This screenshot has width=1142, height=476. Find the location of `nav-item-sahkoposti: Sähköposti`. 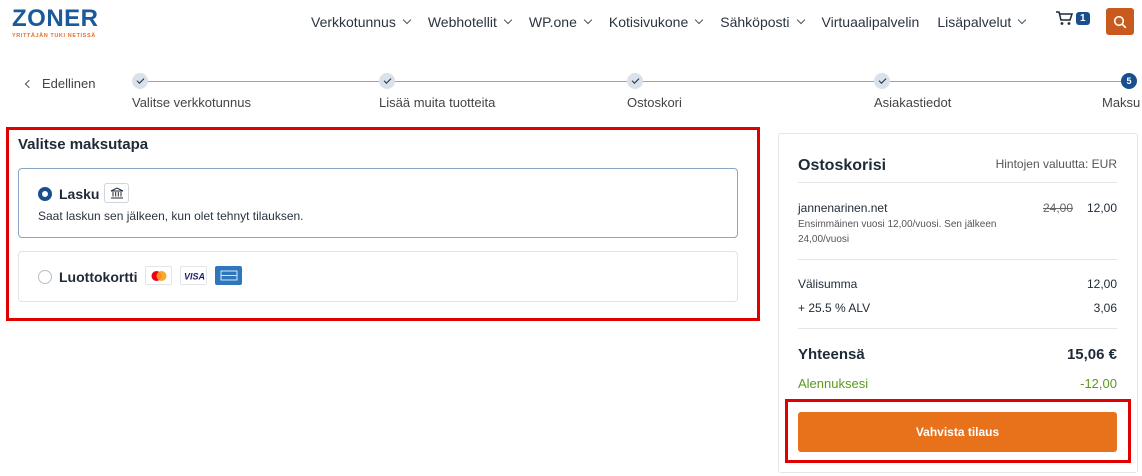

nav-item-sahkoposti: Sähköposti is located at coordinates (762, 22).